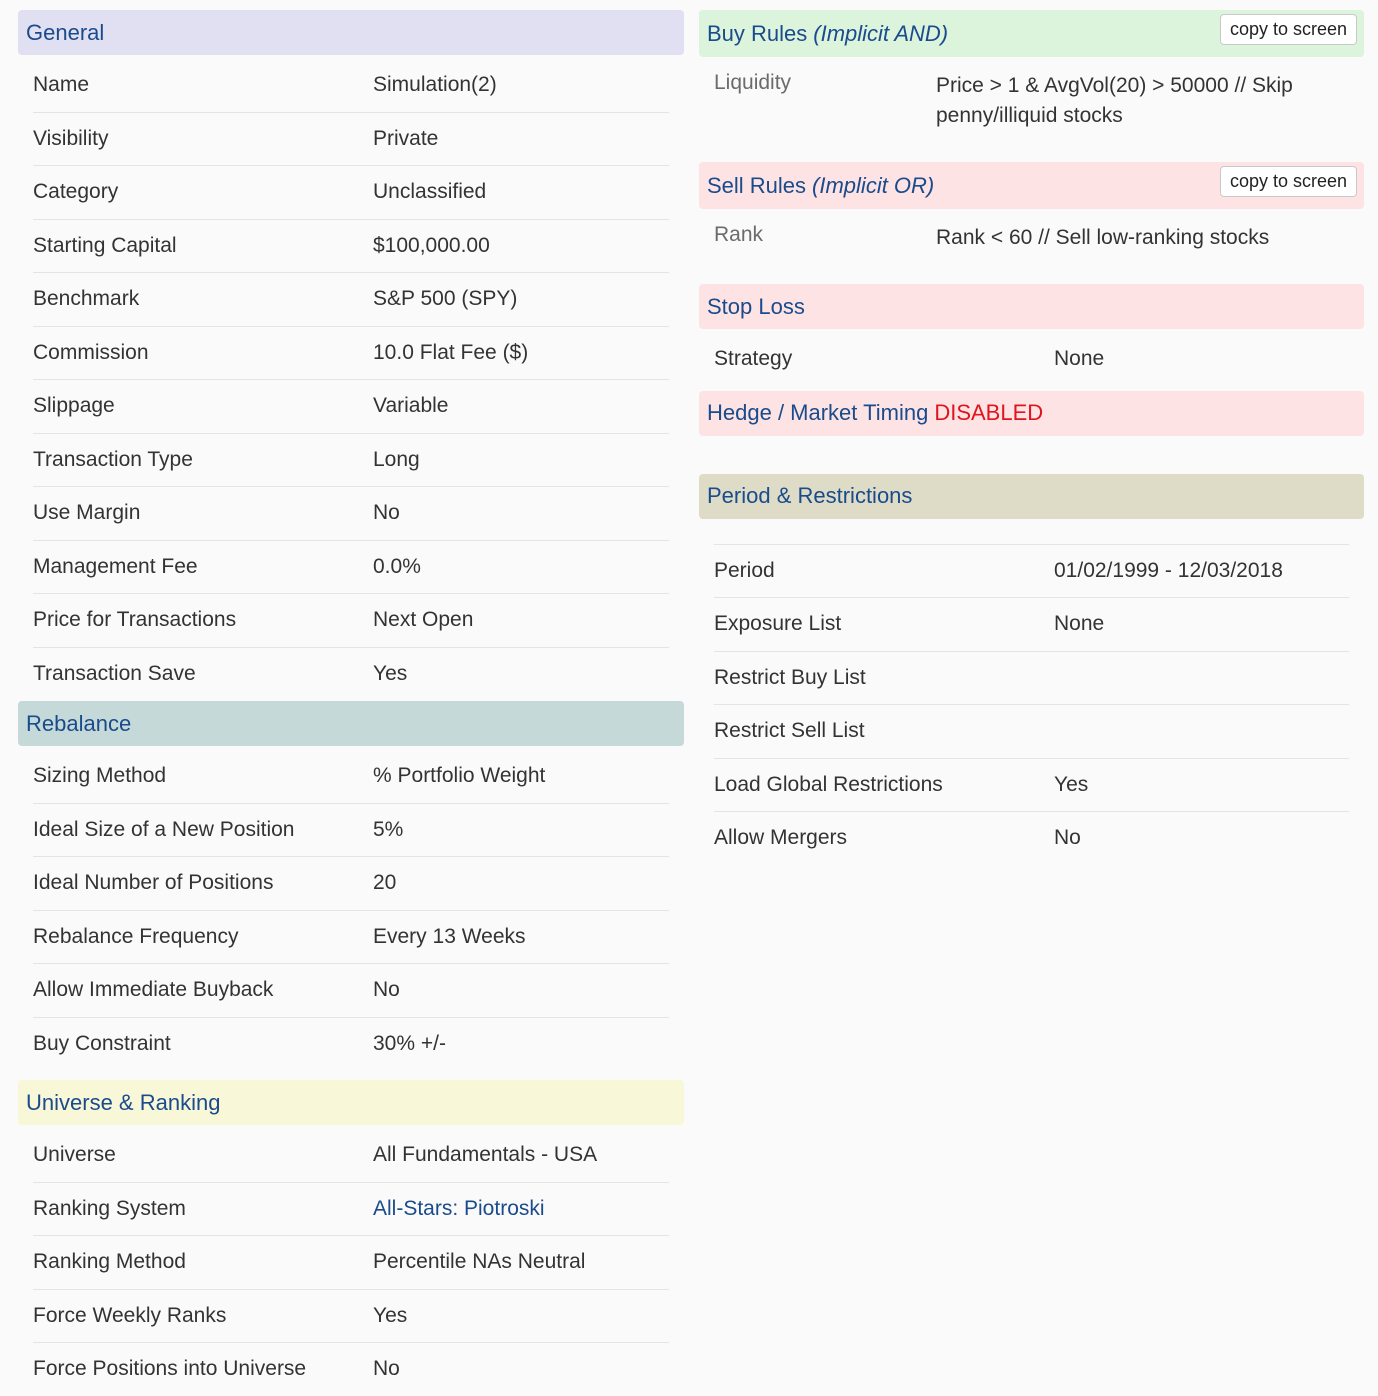 The width and height of the screenshot is (1378, 1396). I want to click on general-row: Transaction Save Yes, so click(351, 674).